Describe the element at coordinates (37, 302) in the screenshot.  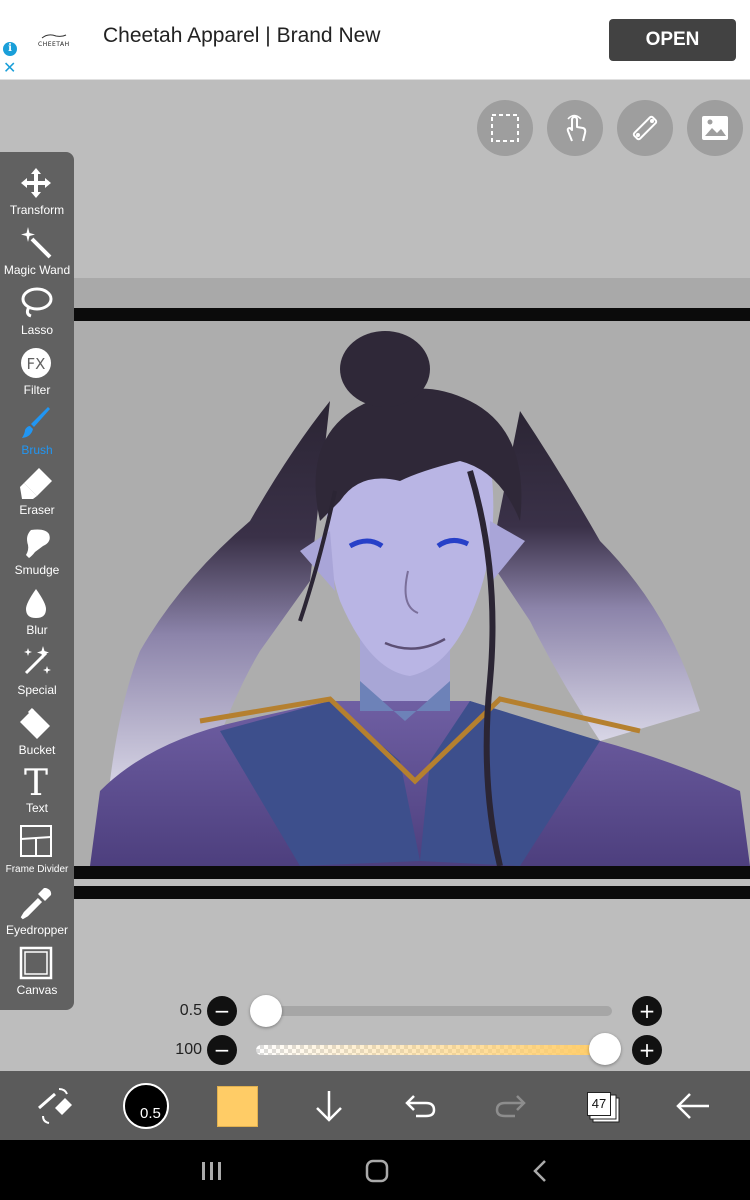
I see `lasso-icon` at that location.